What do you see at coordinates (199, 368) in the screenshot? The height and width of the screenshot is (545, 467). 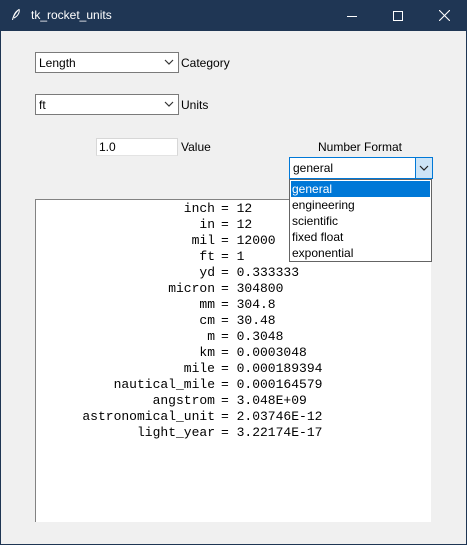 I see `result-unit: mile` at bounding box center [199, 368].